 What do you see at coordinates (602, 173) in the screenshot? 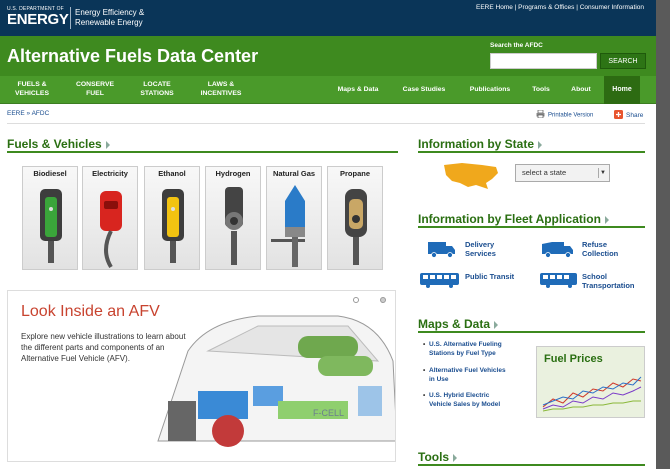
I see `chevron-down-icon: ▼` at bounding box center [602, 173].